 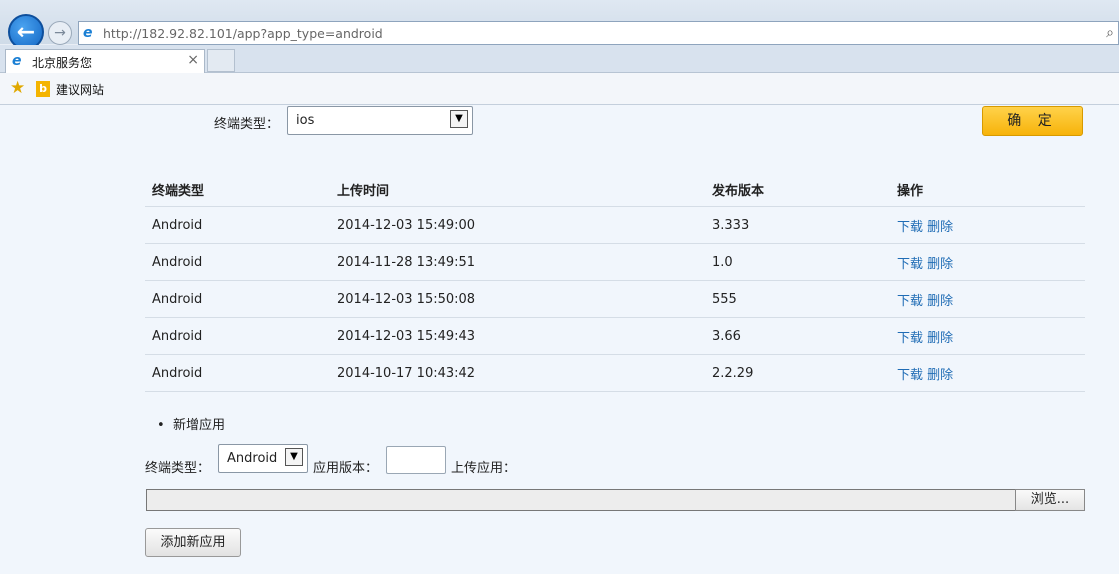 What do you see at coordinates (797, 189) in the screenshot?
I see `header-version: 发布版本` at bounding box center [797, 189].